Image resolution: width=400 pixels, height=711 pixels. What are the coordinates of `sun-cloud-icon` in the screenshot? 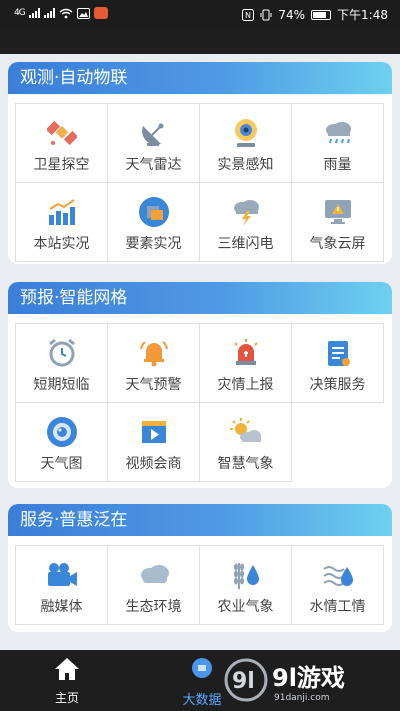 It's located at (245, 430).